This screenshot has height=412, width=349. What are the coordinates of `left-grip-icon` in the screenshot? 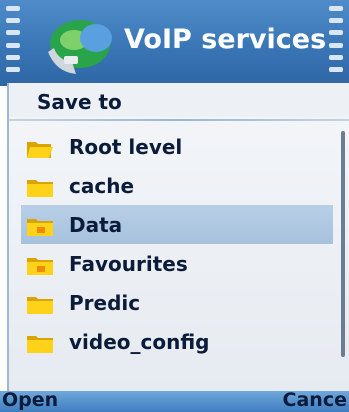 It's located at (13, 39).